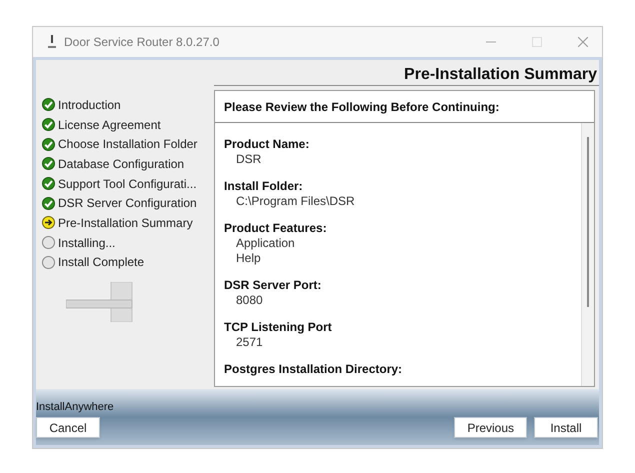 The height and width of the screenshot is (473, 635). What do you see at coordinates (267, 144) in the screenshot?
I see `field-label: Product Name:` at bounding box center [267, 144].